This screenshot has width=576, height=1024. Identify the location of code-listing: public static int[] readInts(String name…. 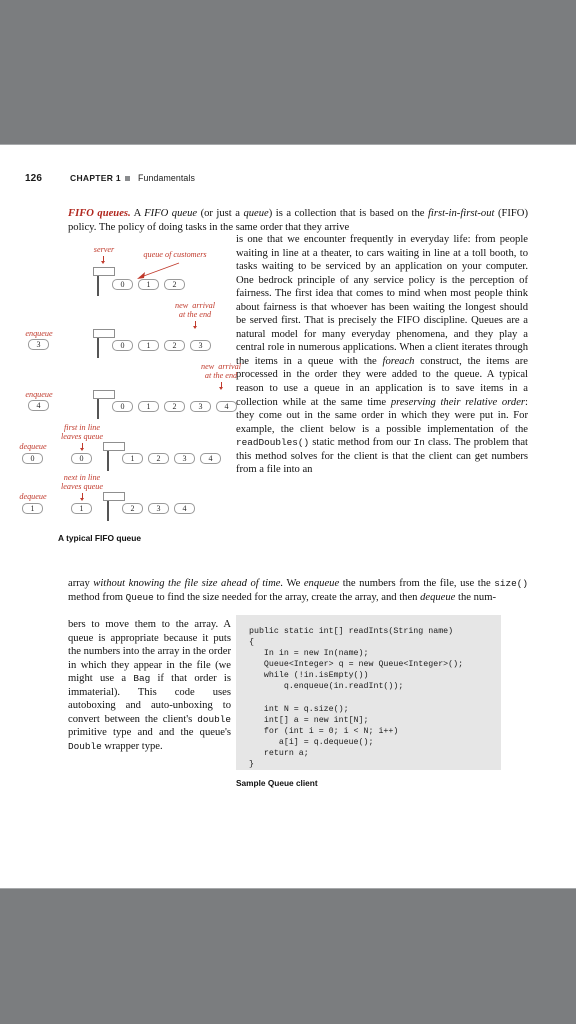
(368, 692).